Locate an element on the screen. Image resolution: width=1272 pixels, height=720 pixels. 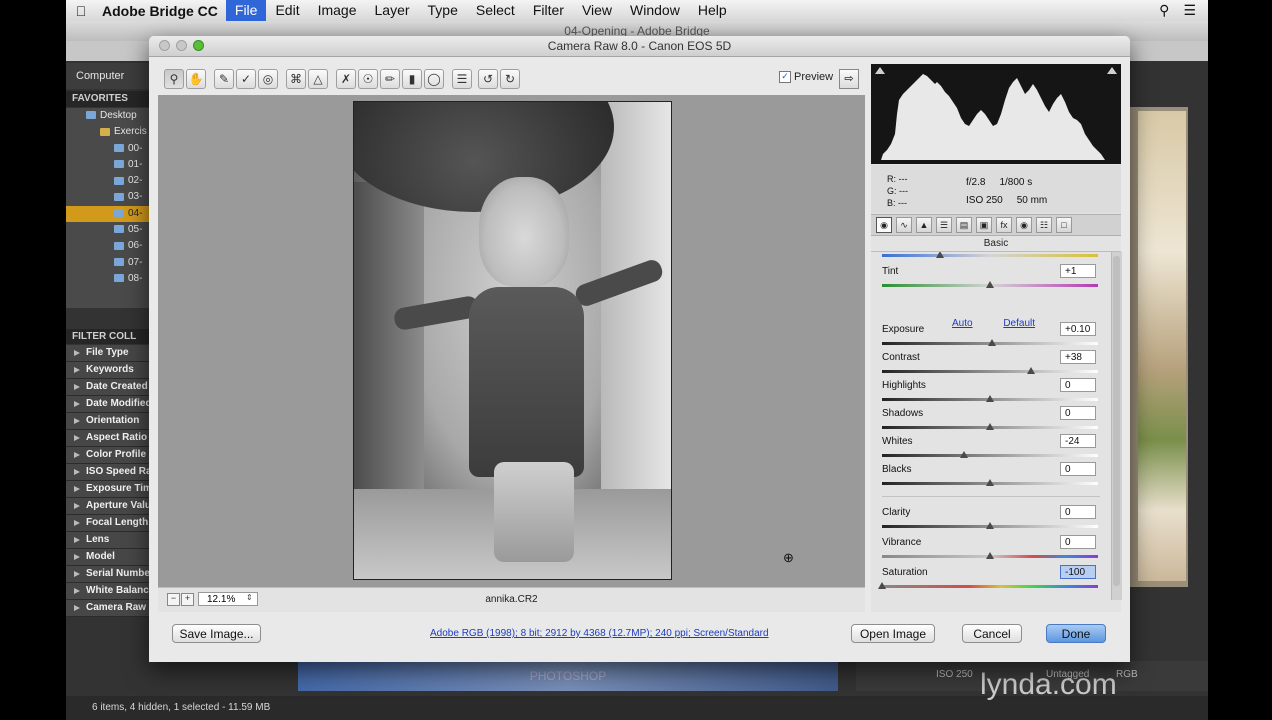
menu-file: File is located at coordinates (246, 10).